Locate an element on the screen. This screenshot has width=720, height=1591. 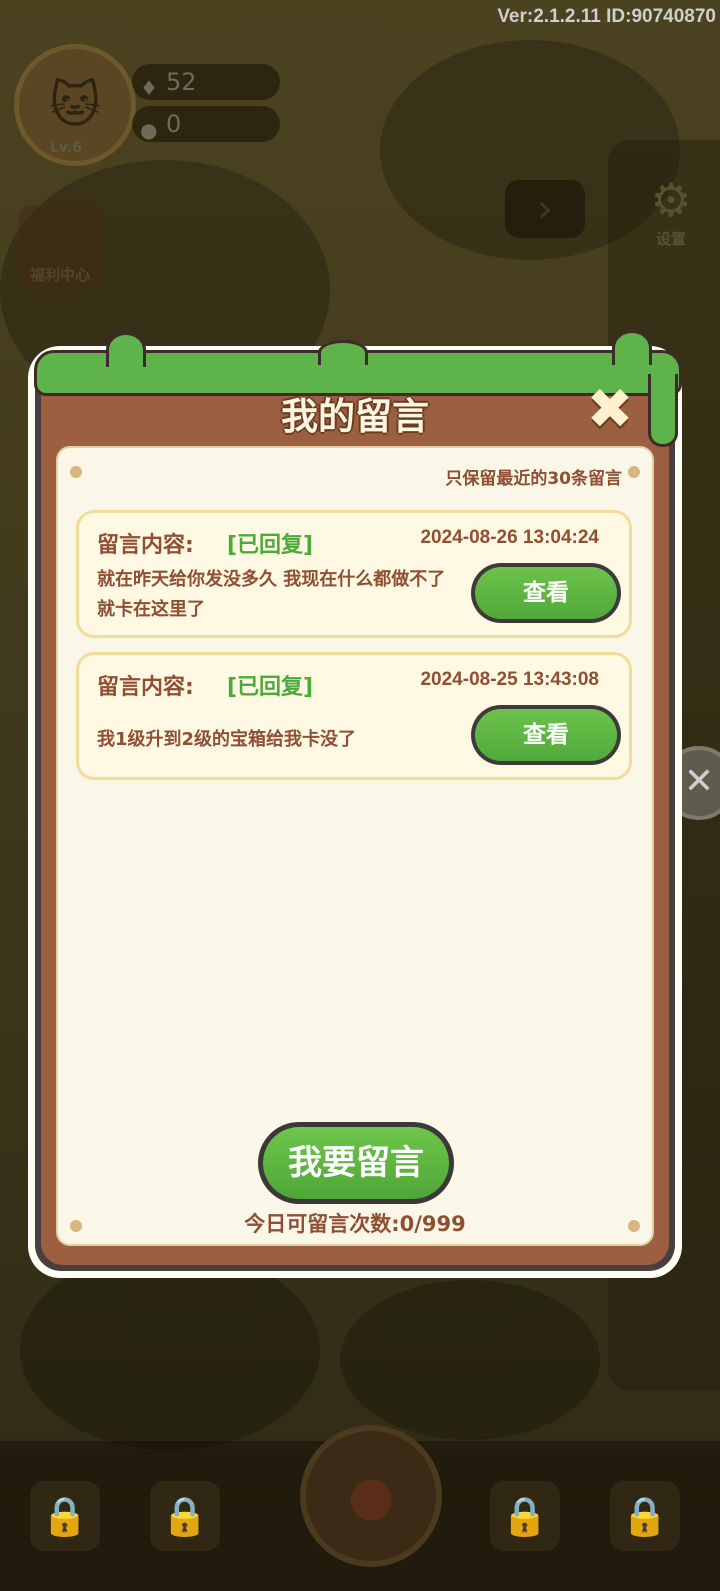
settings-button: ⚙ 设置 is located at coordinates (671, 213).